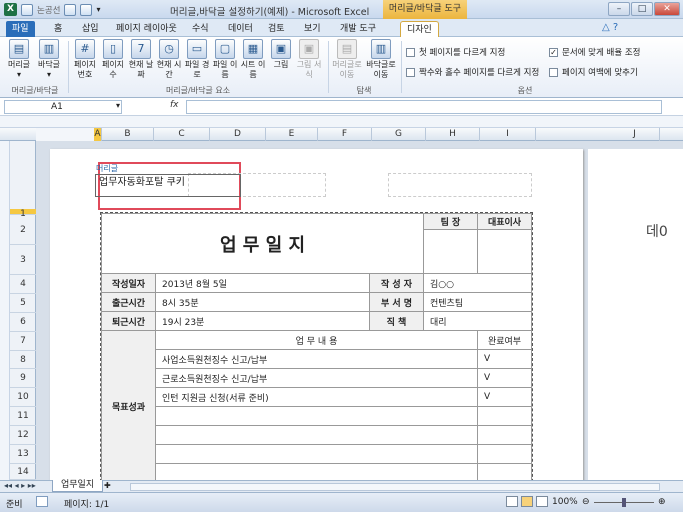 The height and width of the screenshot is (512, 683). Describe the element at coordinates (477, 321) in the screenshot. I see `field-value: 대리` at that location.